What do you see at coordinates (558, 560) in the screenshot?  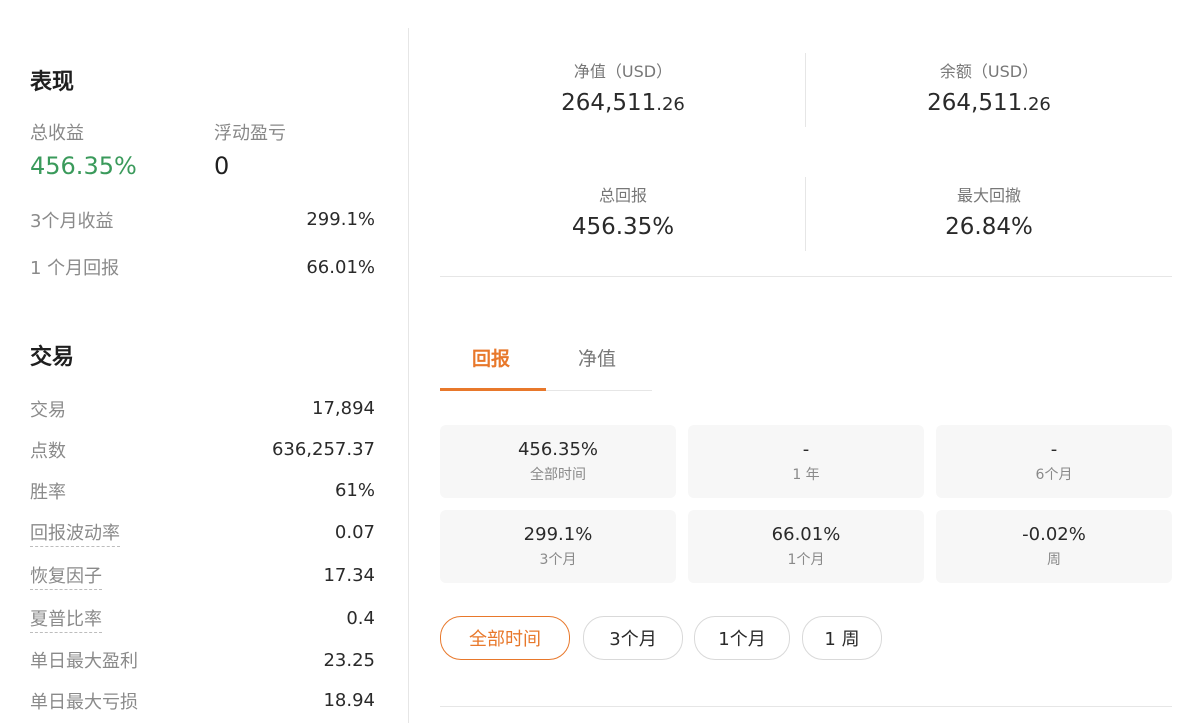 I see `return-card-label: 3个月` at bounding box center [558, 560].